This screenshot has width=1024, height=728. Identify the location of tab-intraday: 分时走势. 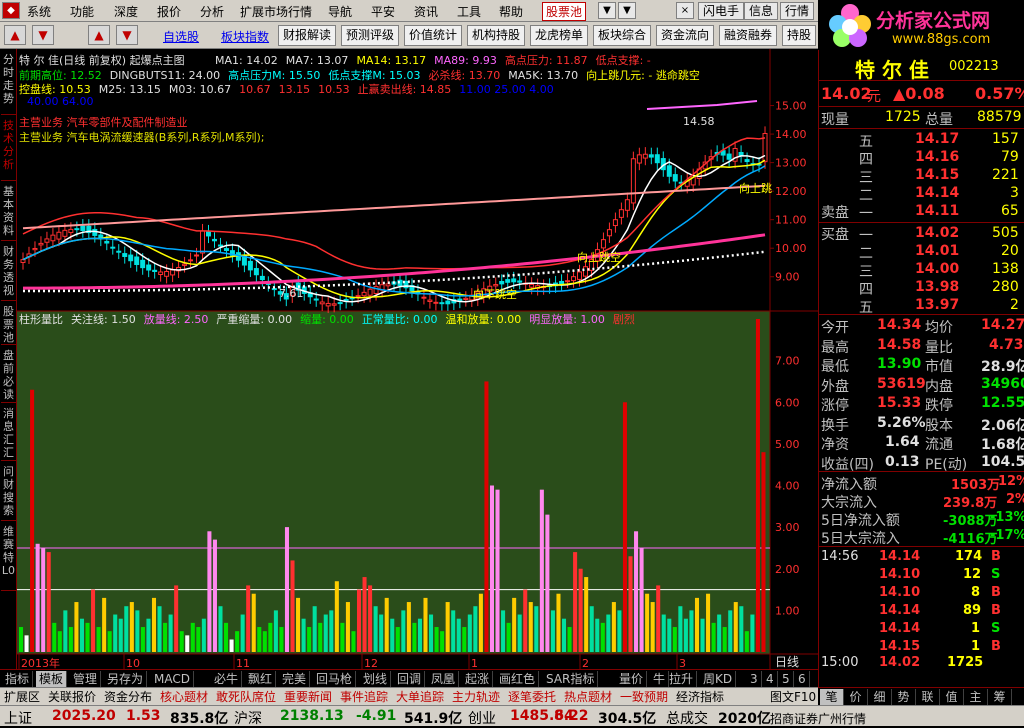
(8, 82).